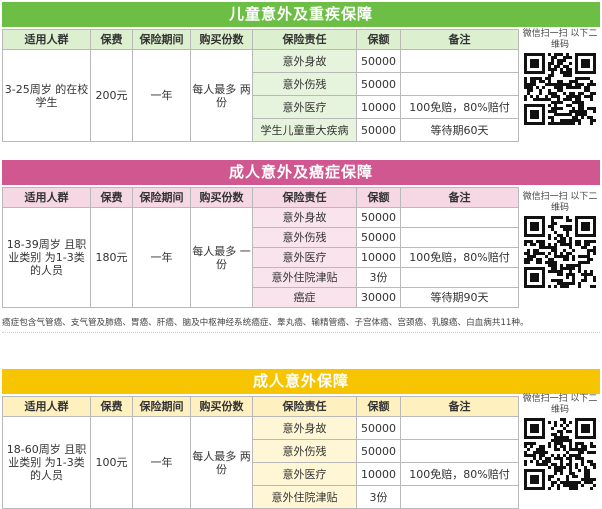  I want to click on section-title: 儿童意外及重疾保障, so click(301, 14).